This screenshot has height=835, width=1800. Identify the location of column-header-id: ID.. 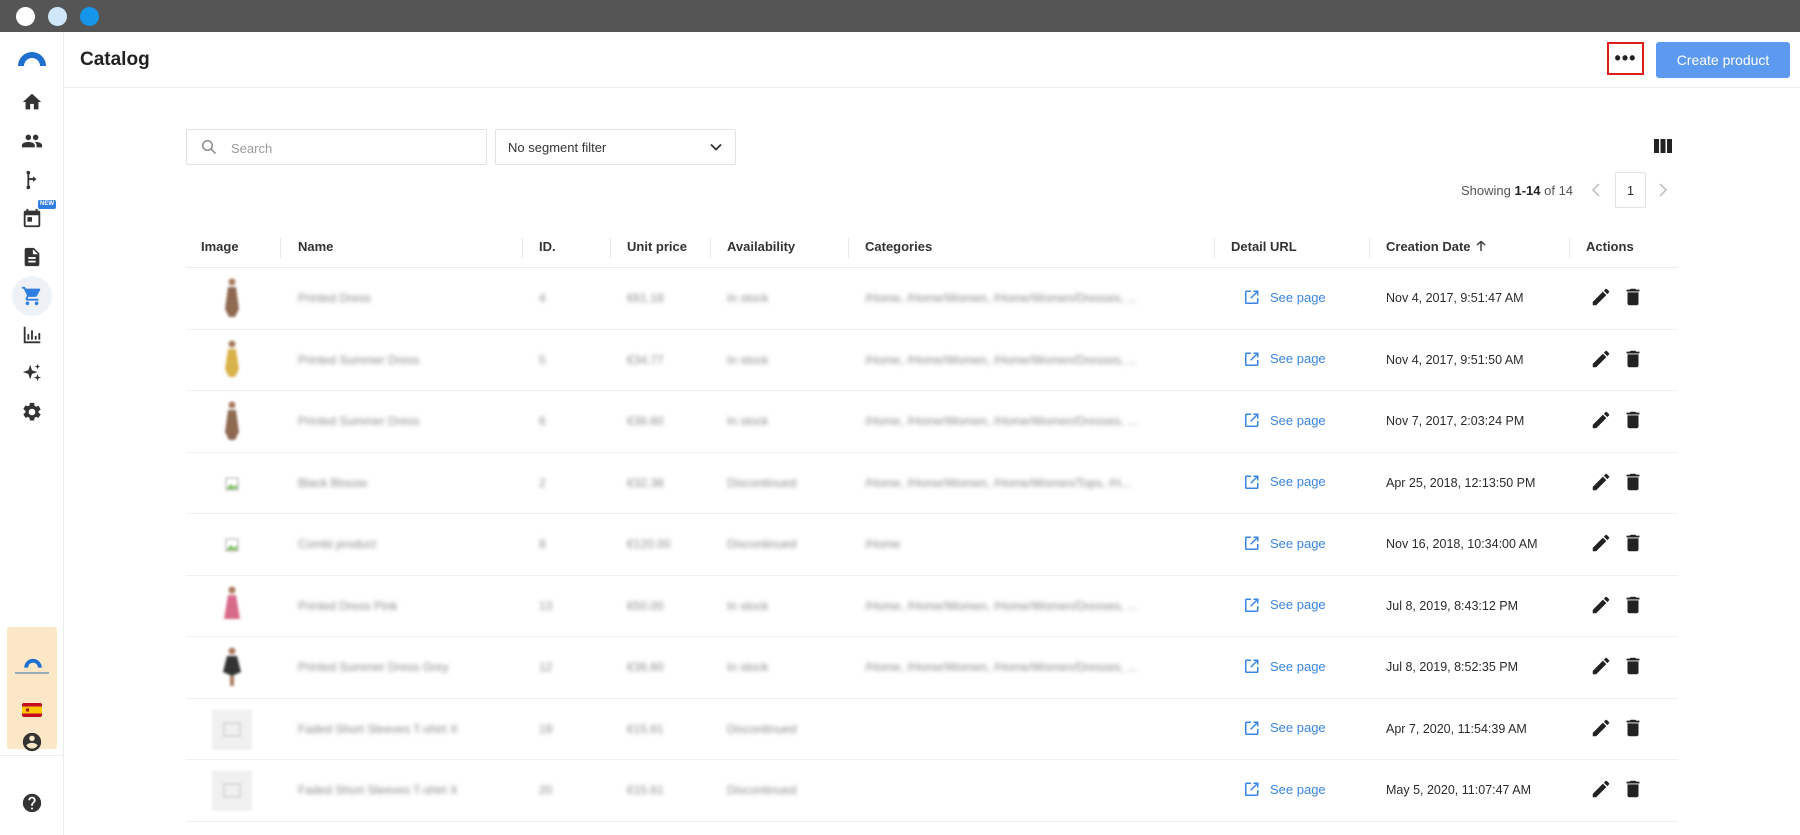
(547, 246).